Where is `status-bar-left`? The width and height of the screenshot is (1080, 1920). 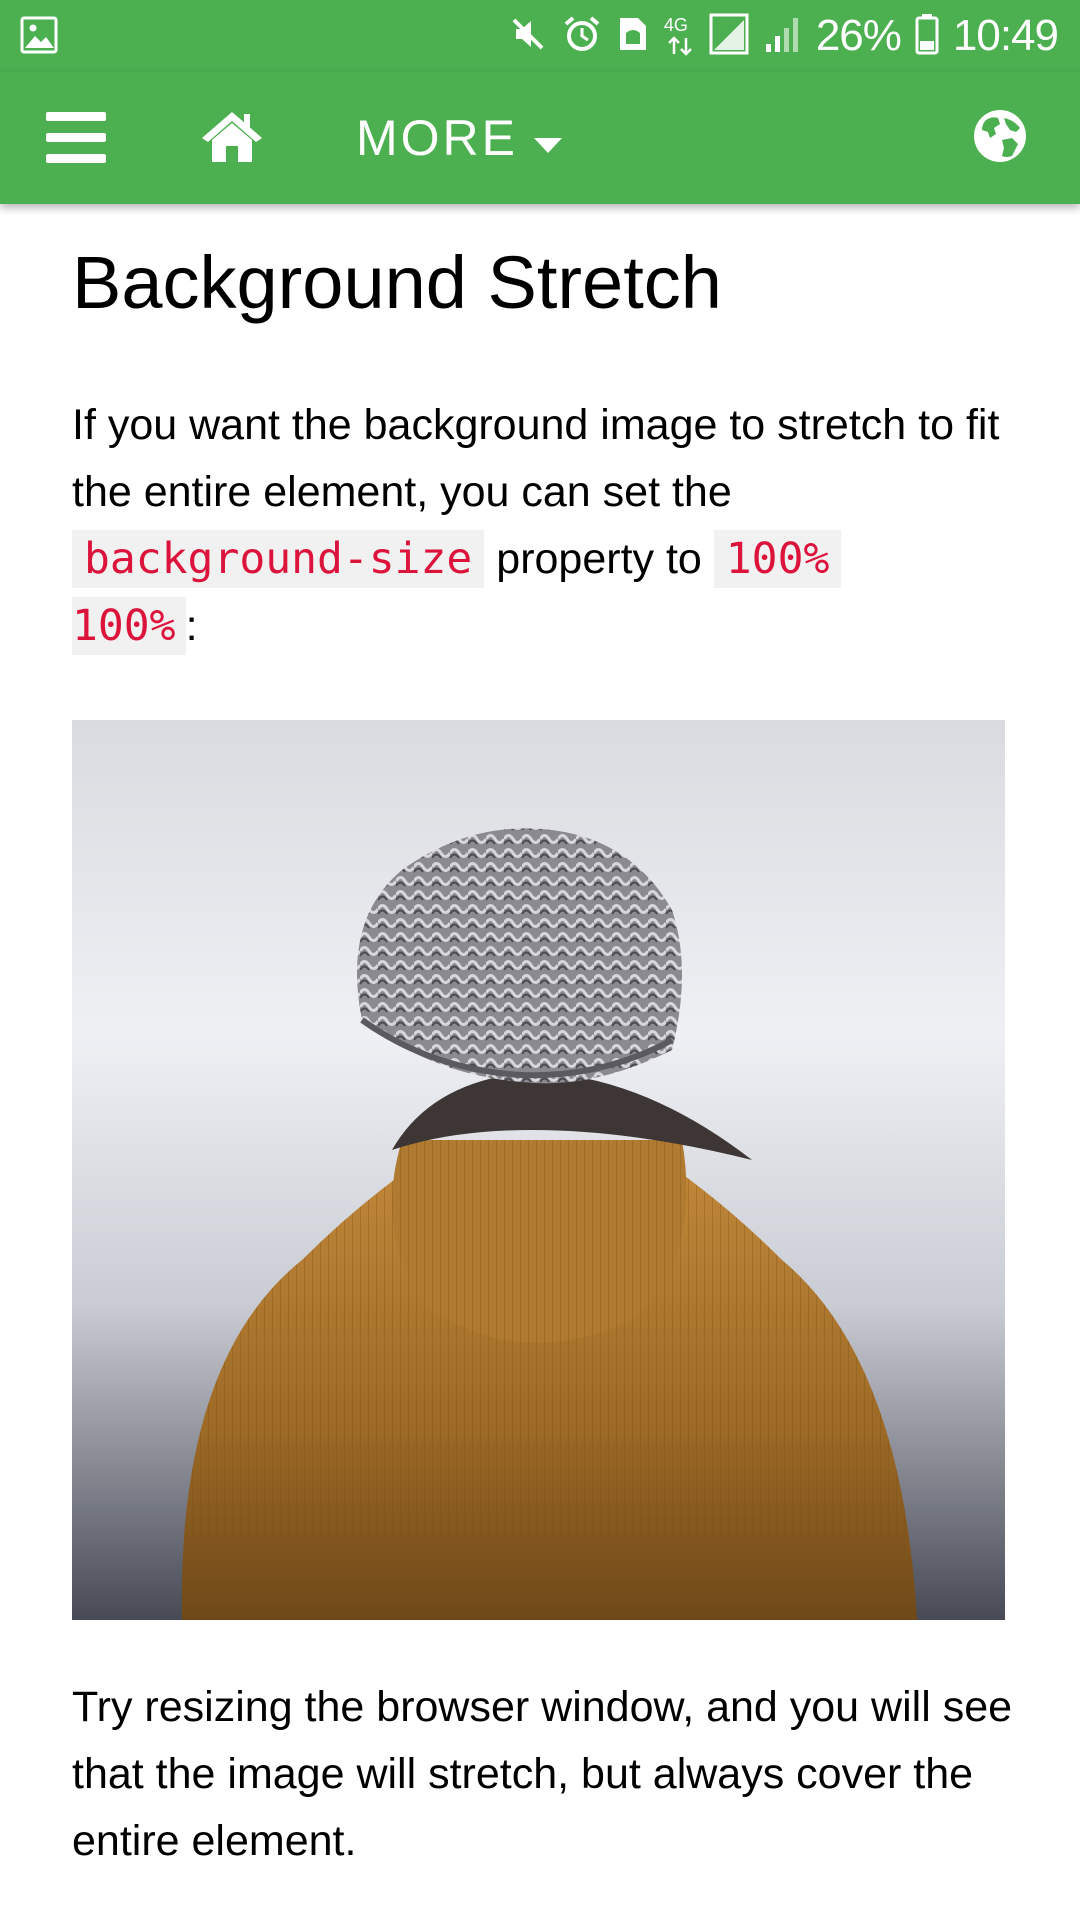
status-bar-left is located at coordinates (39, 37).